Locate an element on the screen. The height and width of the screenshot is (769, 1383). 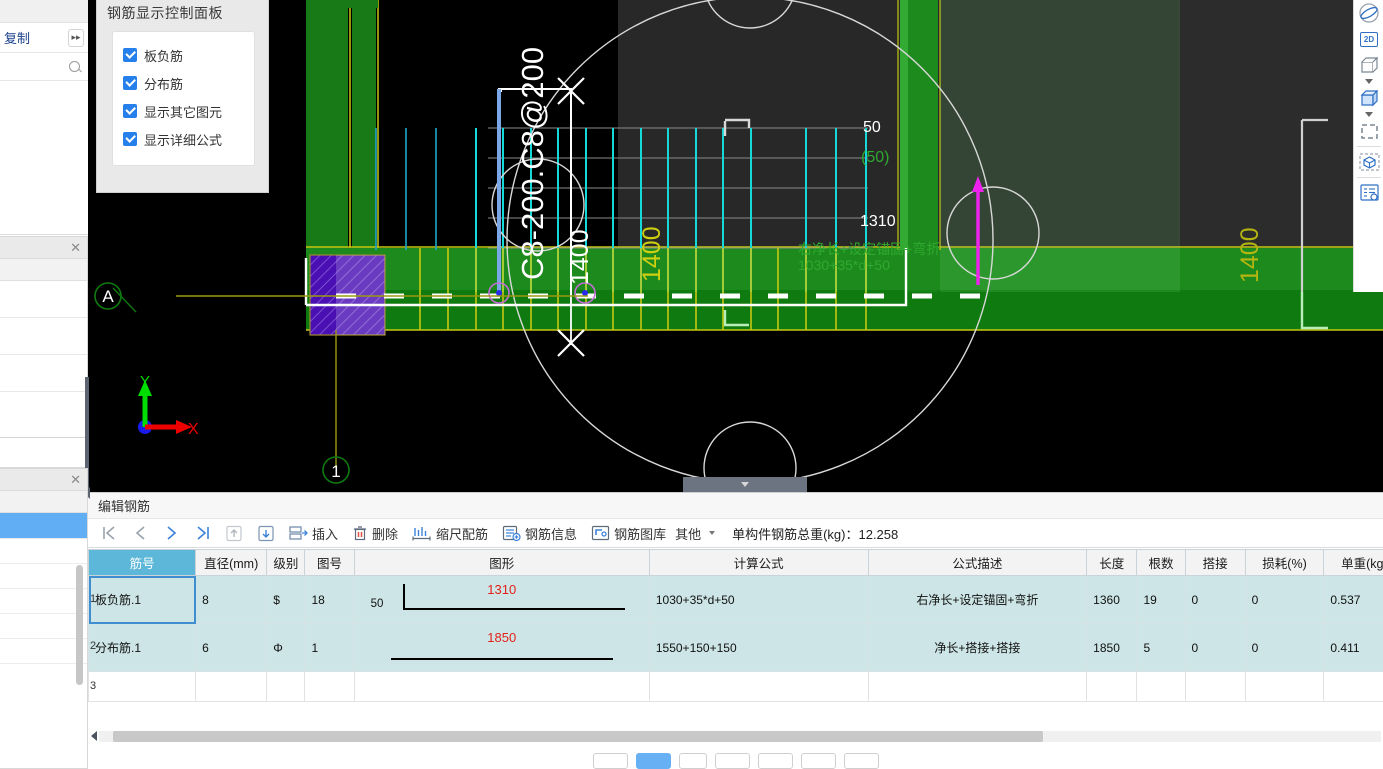
cell-formula is located at coordinates (758, 686).